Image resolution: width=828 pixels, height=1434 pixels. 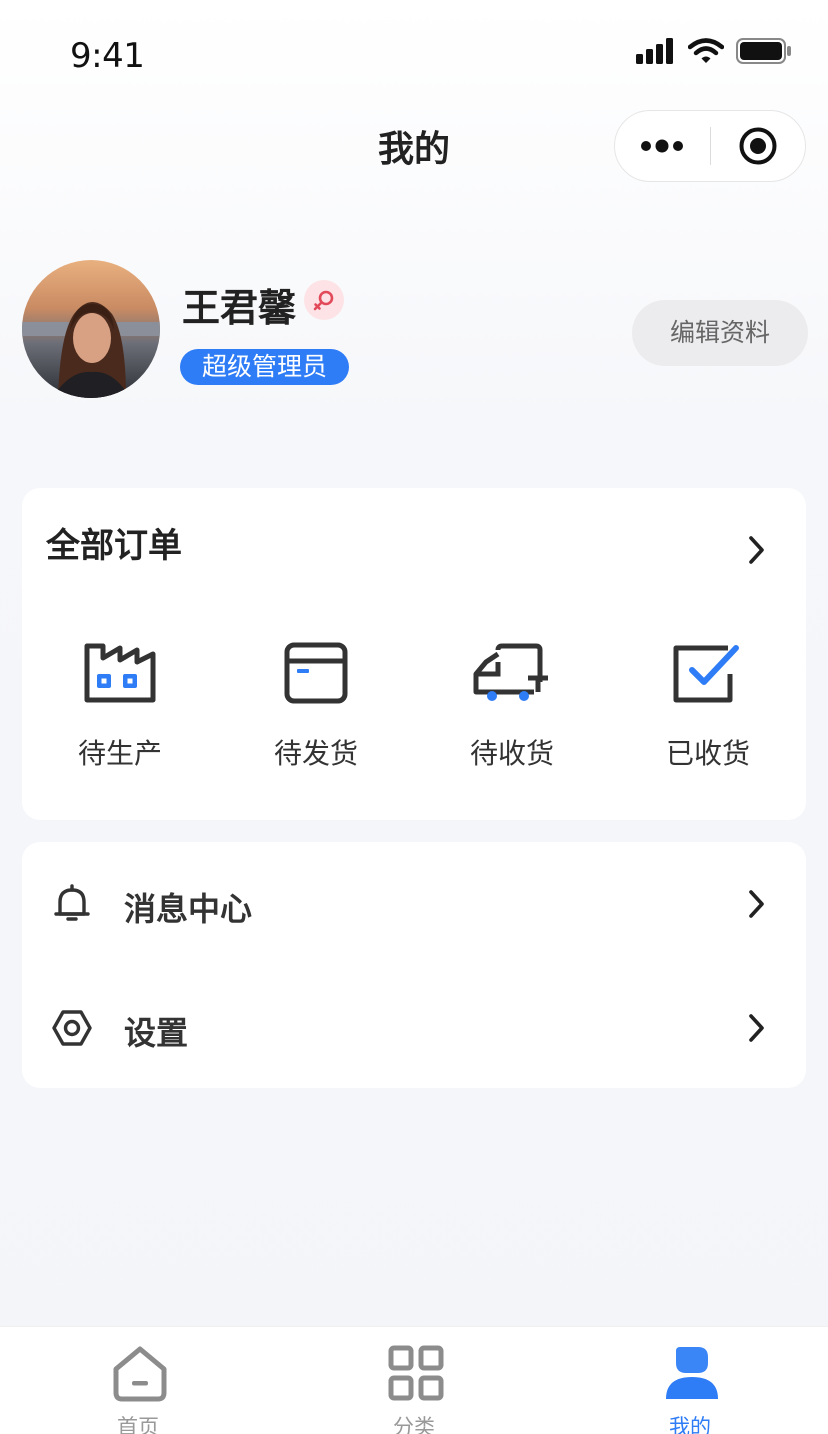 What do you see at coordinates (414, 903) in the screenshot?
I see `menu-item-message-center: 消息中心` at bounding box center [414, 903].